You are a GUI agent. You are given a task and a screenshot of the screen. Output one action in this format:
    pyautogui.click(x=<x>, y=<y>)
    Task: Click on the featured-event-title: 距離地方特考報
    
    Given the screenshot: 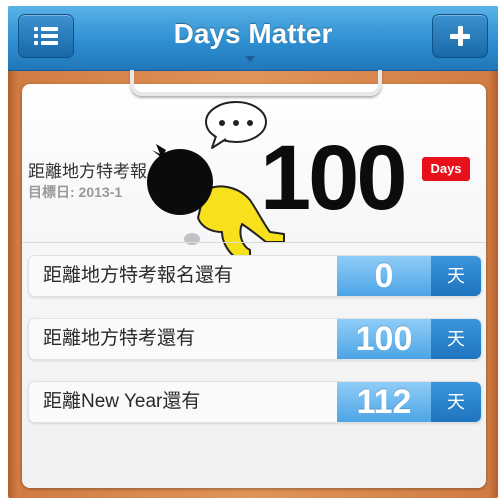 What is the action you would take?
    pyautogui.click(x=87, y=171)
    